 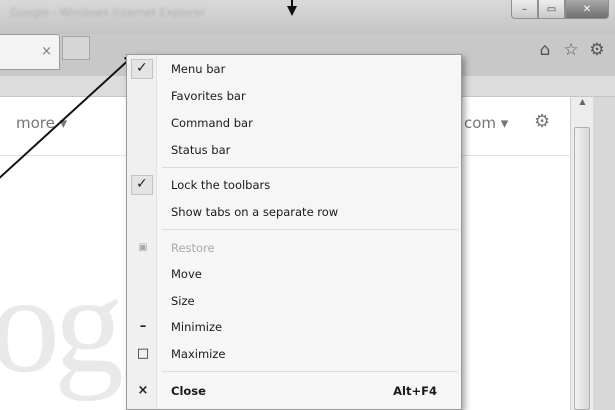 I want to click on menu-item-command-bar: Command bar, so click(x=294, y=123).